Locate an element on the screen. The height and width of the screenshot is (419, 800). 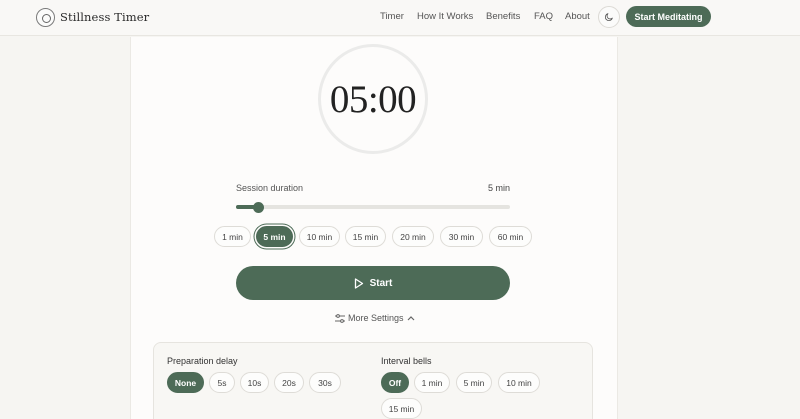
preset-10-min: 10 min is located at coordinates (319, 236).